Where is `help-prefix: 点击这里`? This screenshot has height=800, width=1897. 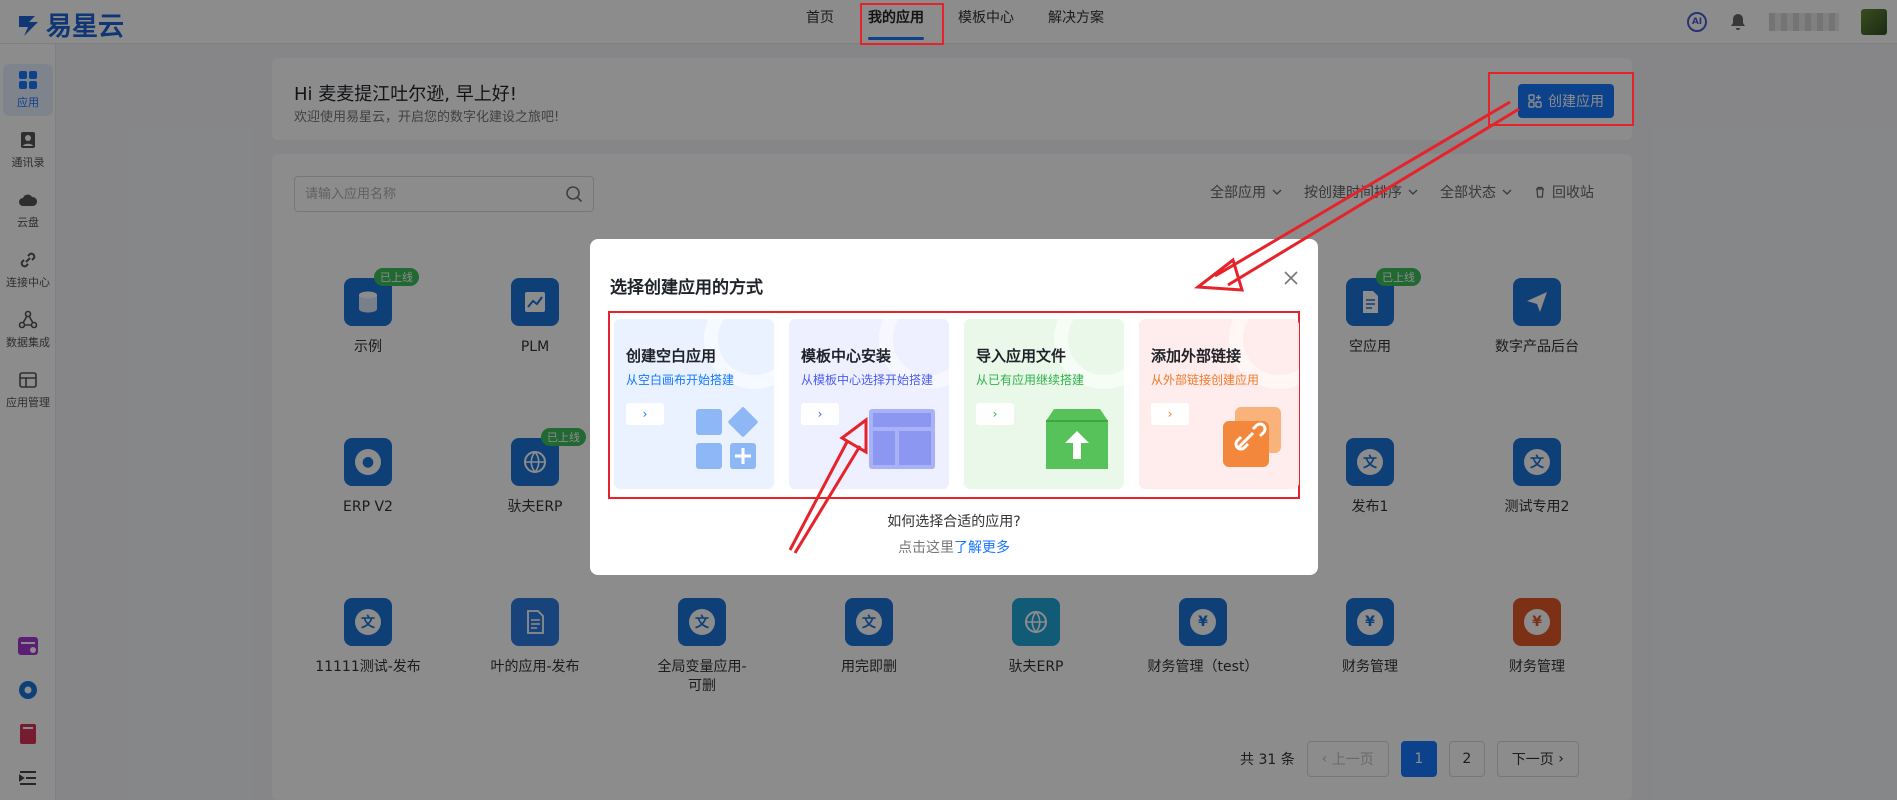
help-prefix: 点击这里 is located at coordinates (926, 548).